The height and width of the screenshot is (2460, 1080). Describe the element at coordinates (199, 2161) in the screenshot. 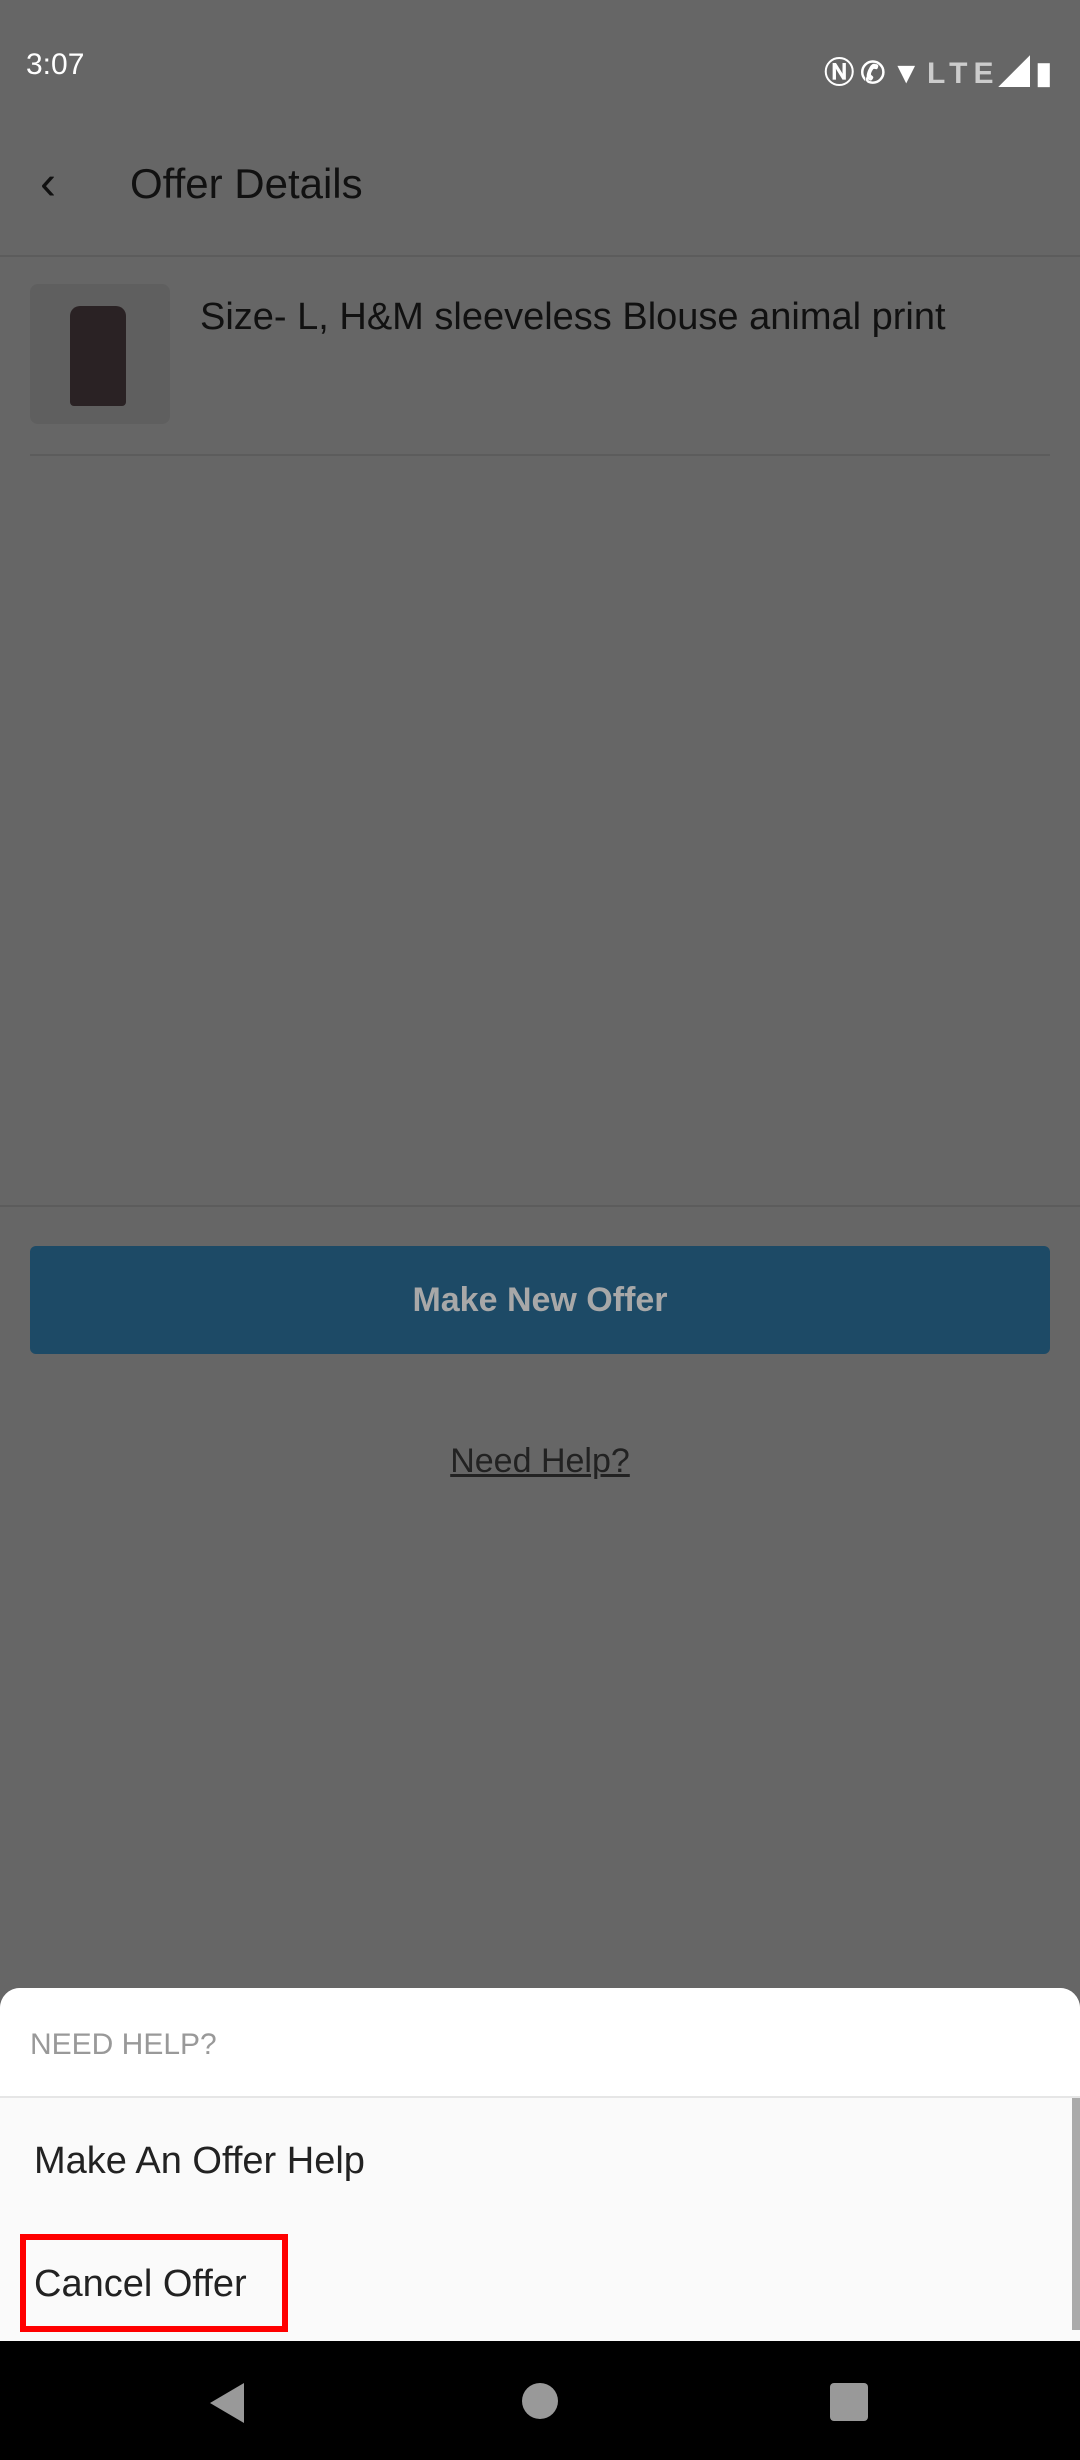

I see `make-an-offer-help-option: Make An Offer Help` at that location.